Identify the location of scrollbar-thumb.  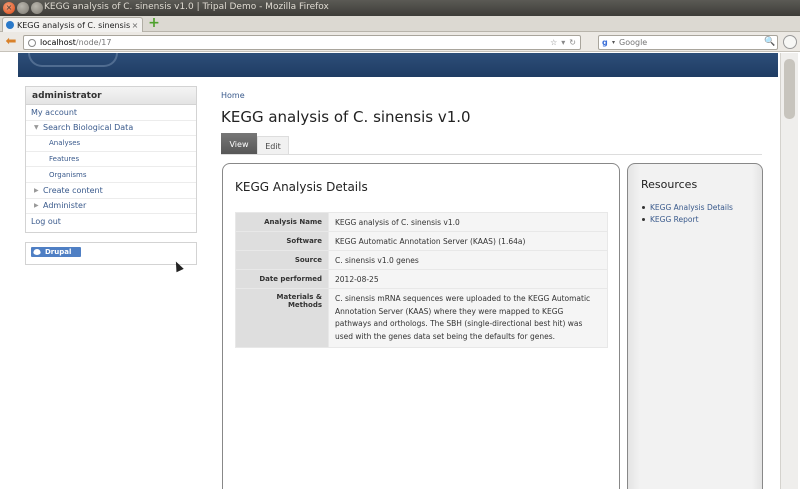
(789, 89).